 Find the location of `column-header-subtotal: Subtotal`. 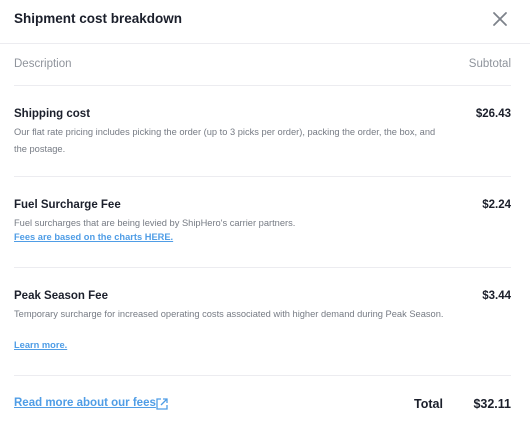

column-header-subtotal: Subtotal is located at coordinates (489, 64).